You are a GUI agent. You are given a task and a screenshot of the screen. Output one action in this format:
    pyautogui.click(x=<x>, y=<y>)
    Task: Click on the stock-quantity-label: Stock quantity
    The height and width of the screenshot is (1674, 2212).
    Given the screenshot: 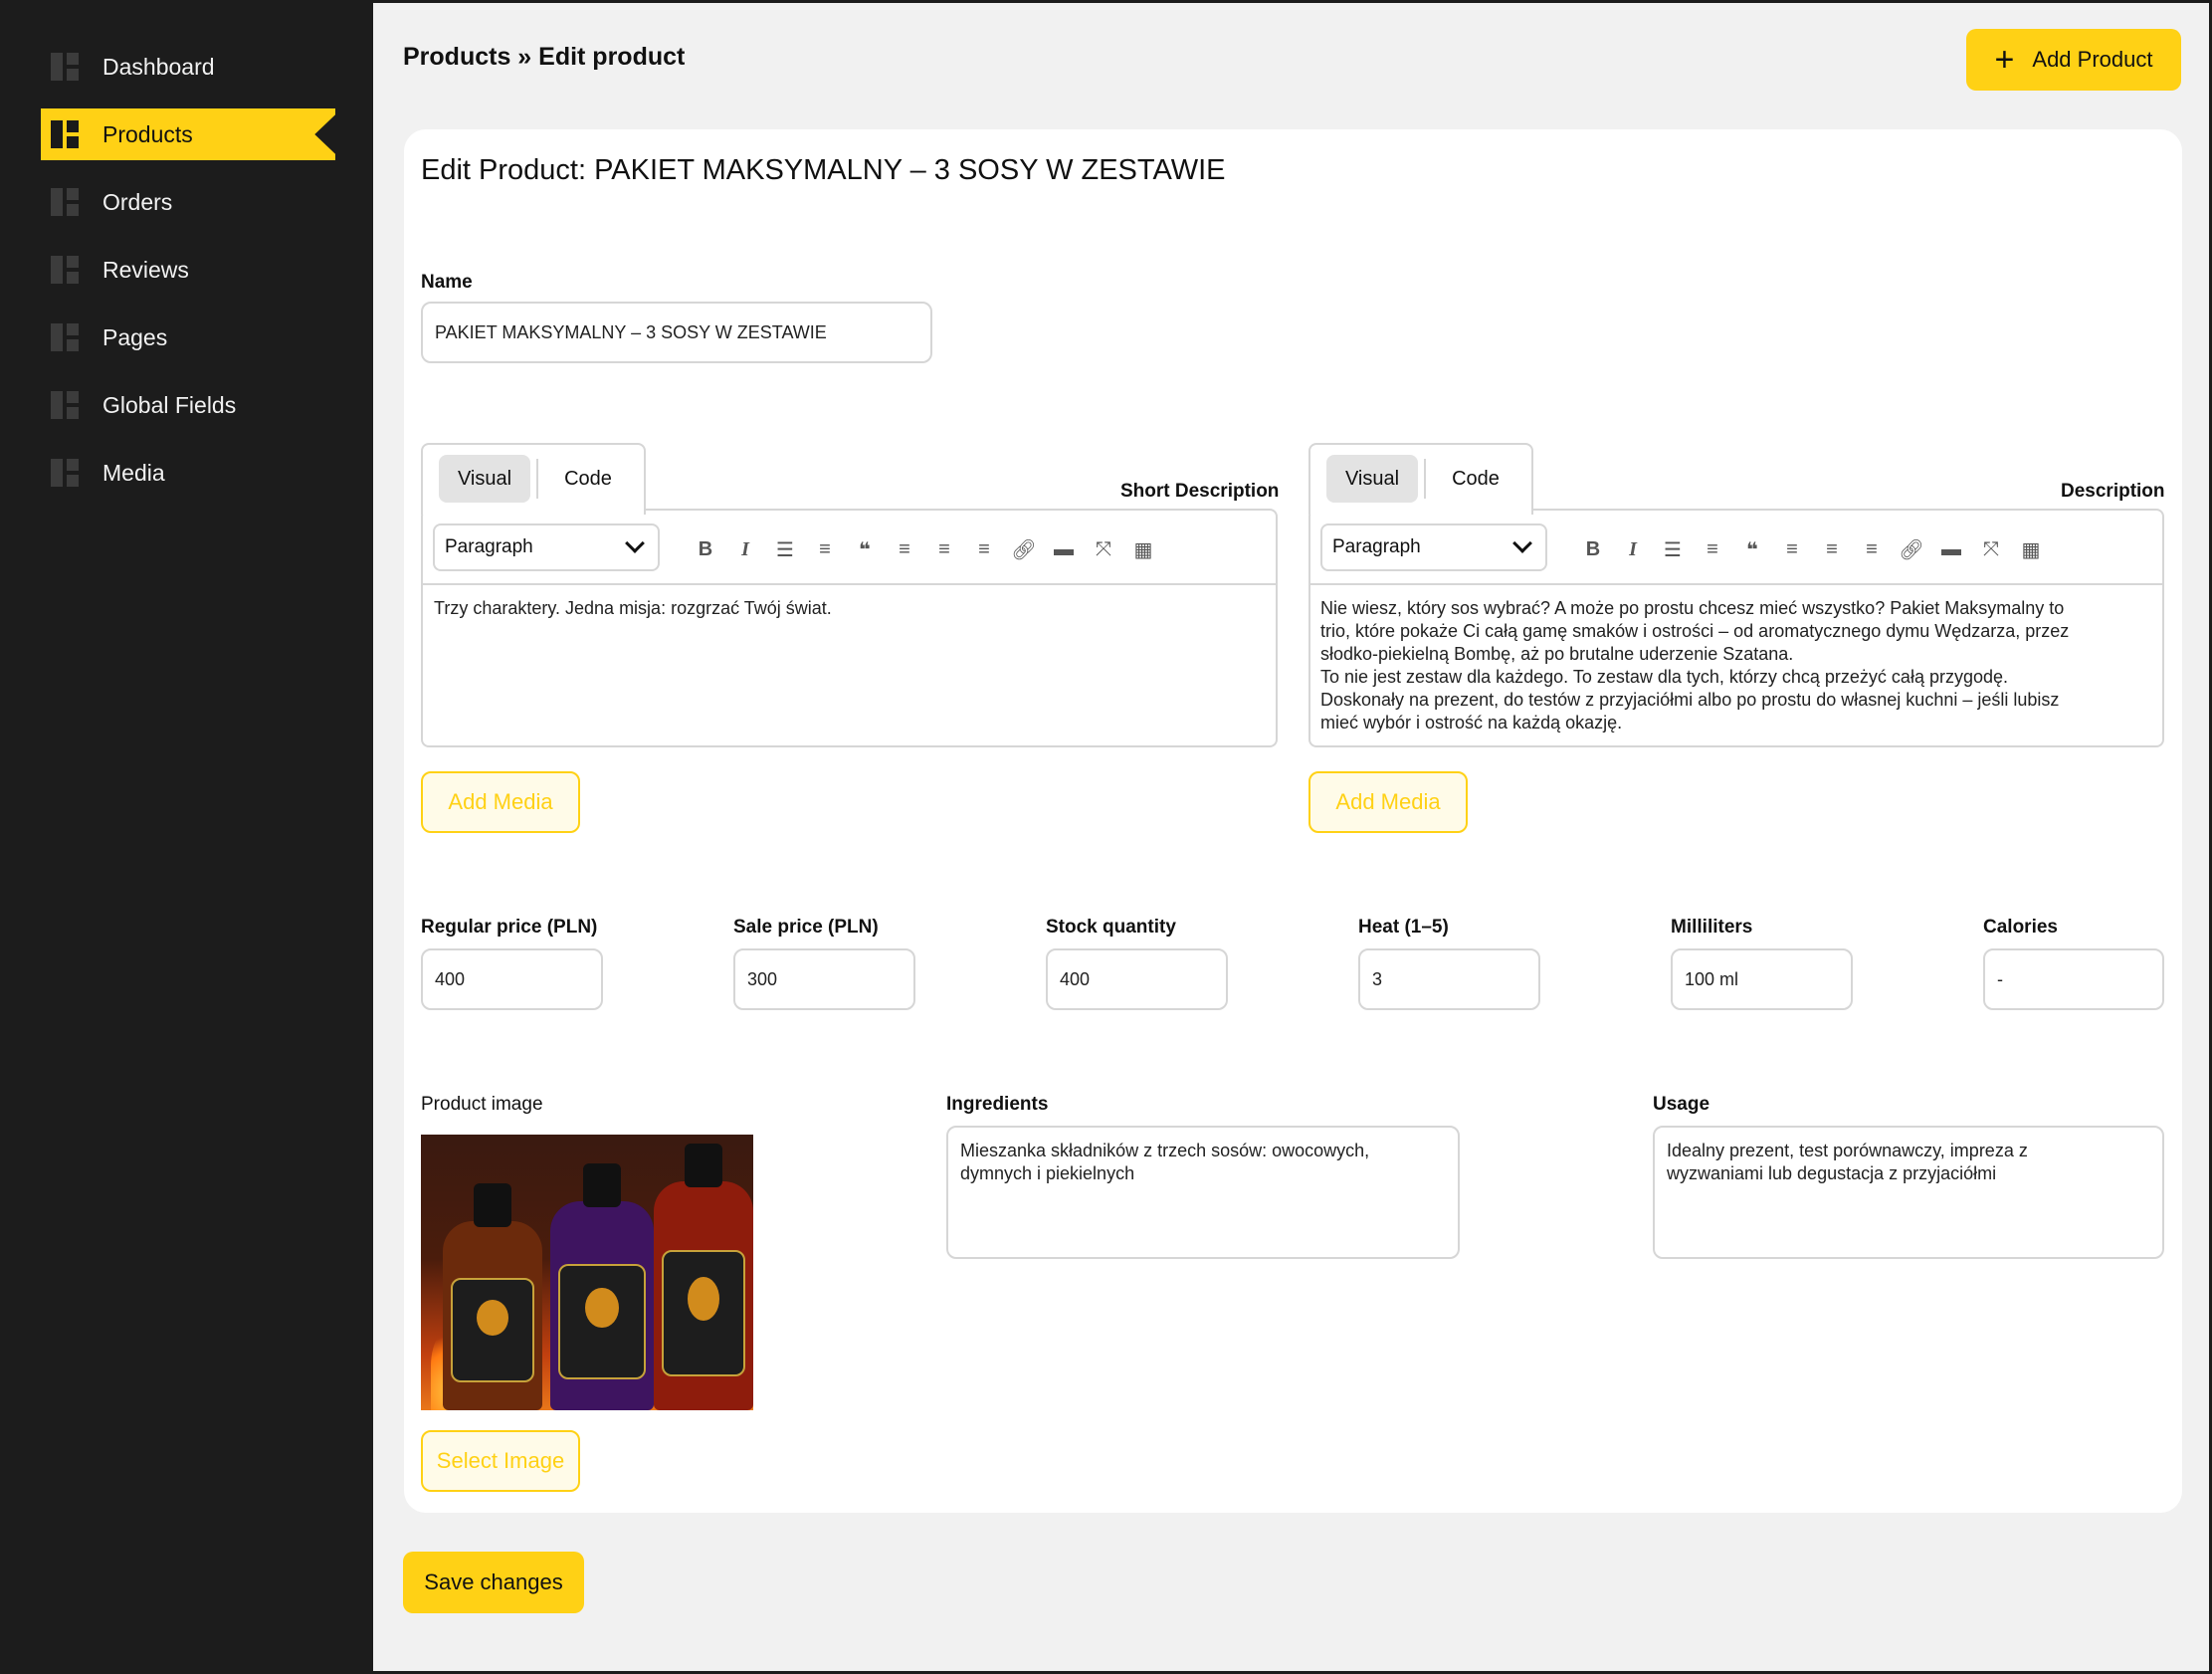 What is the action you would take?
    pyautogui.click(x=1111, y=927)
    